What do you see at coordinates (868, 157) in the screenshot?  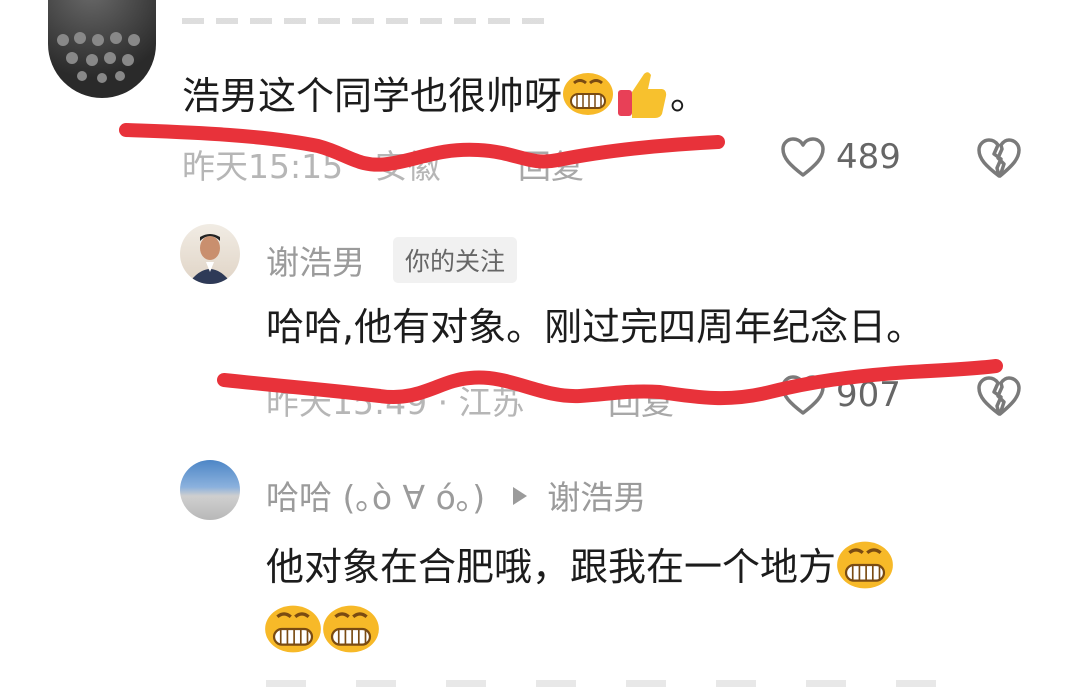 I see `like-count: 489` at bounding box center [868, 157].